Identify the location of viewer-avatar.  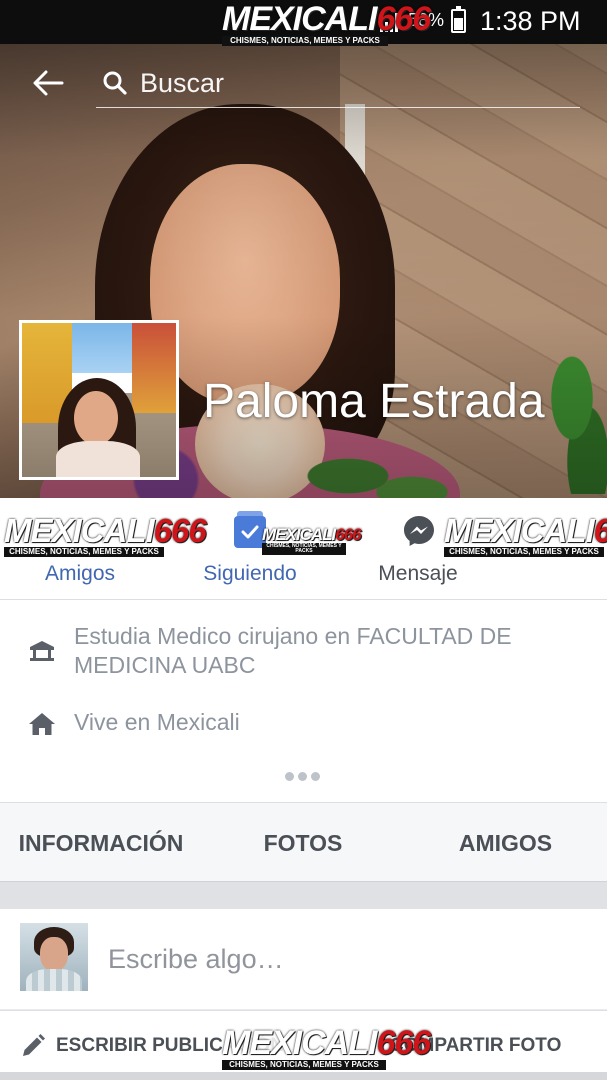
(54, 957).